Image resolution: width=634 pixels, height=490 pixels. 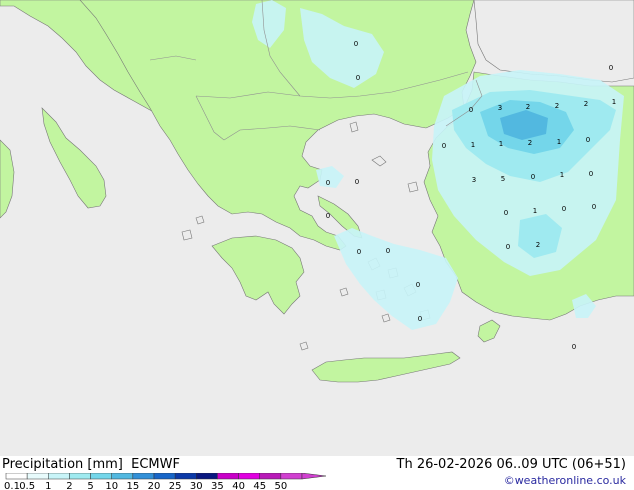 I want to click on legend-label: 10, so click(x=111, y=485).